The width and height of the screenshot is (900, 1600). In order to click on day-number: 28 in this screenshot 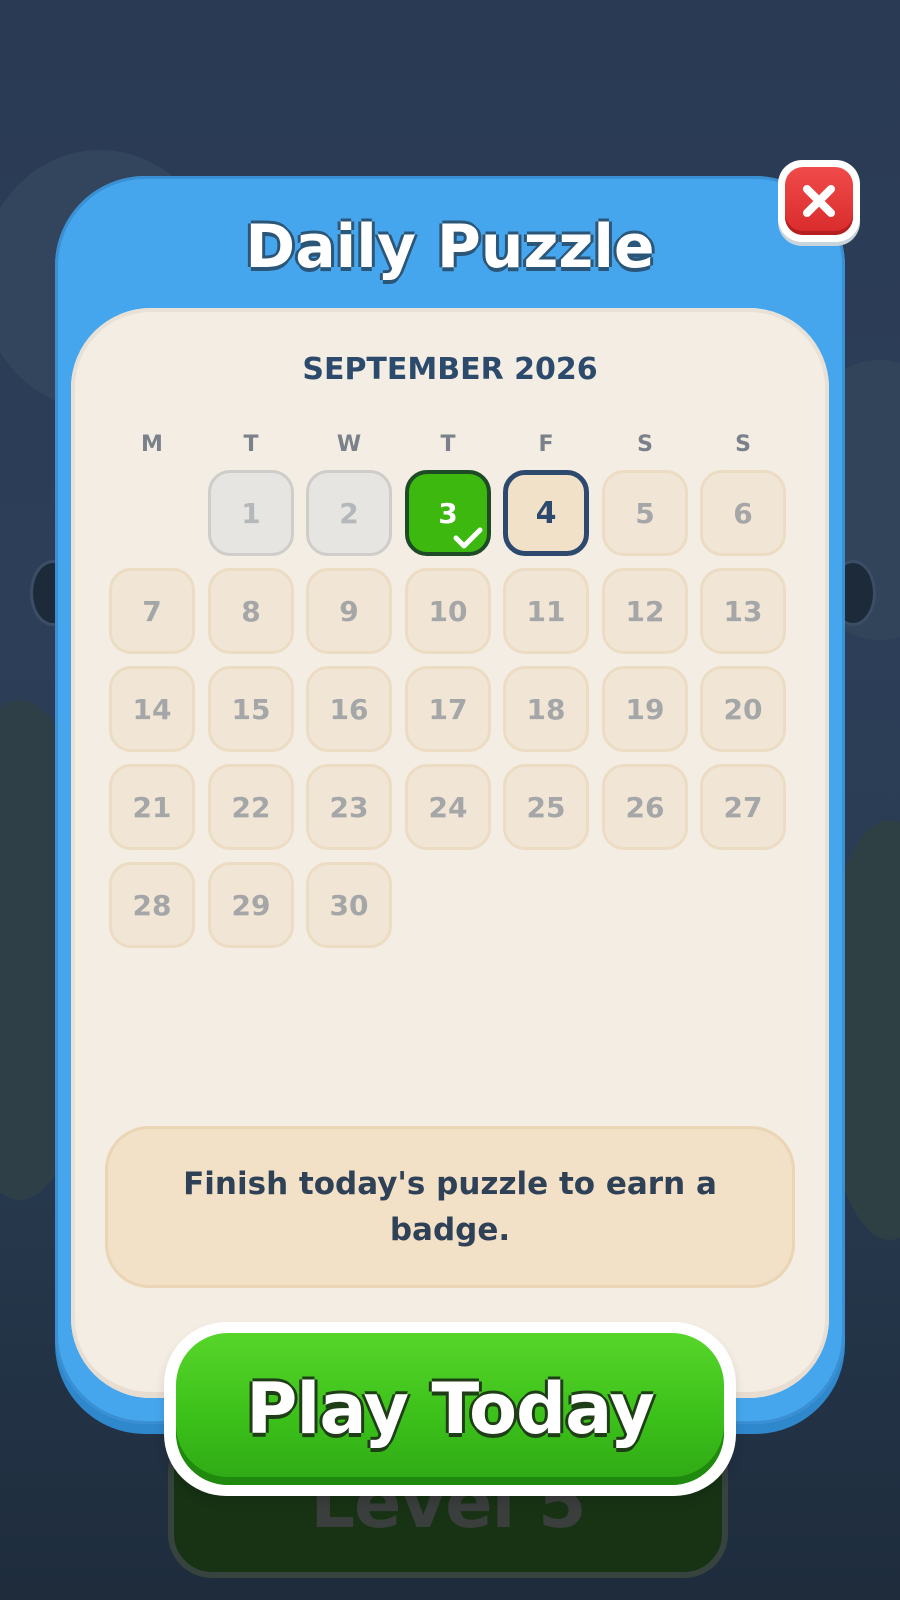, I will do `click(152, 905)`.